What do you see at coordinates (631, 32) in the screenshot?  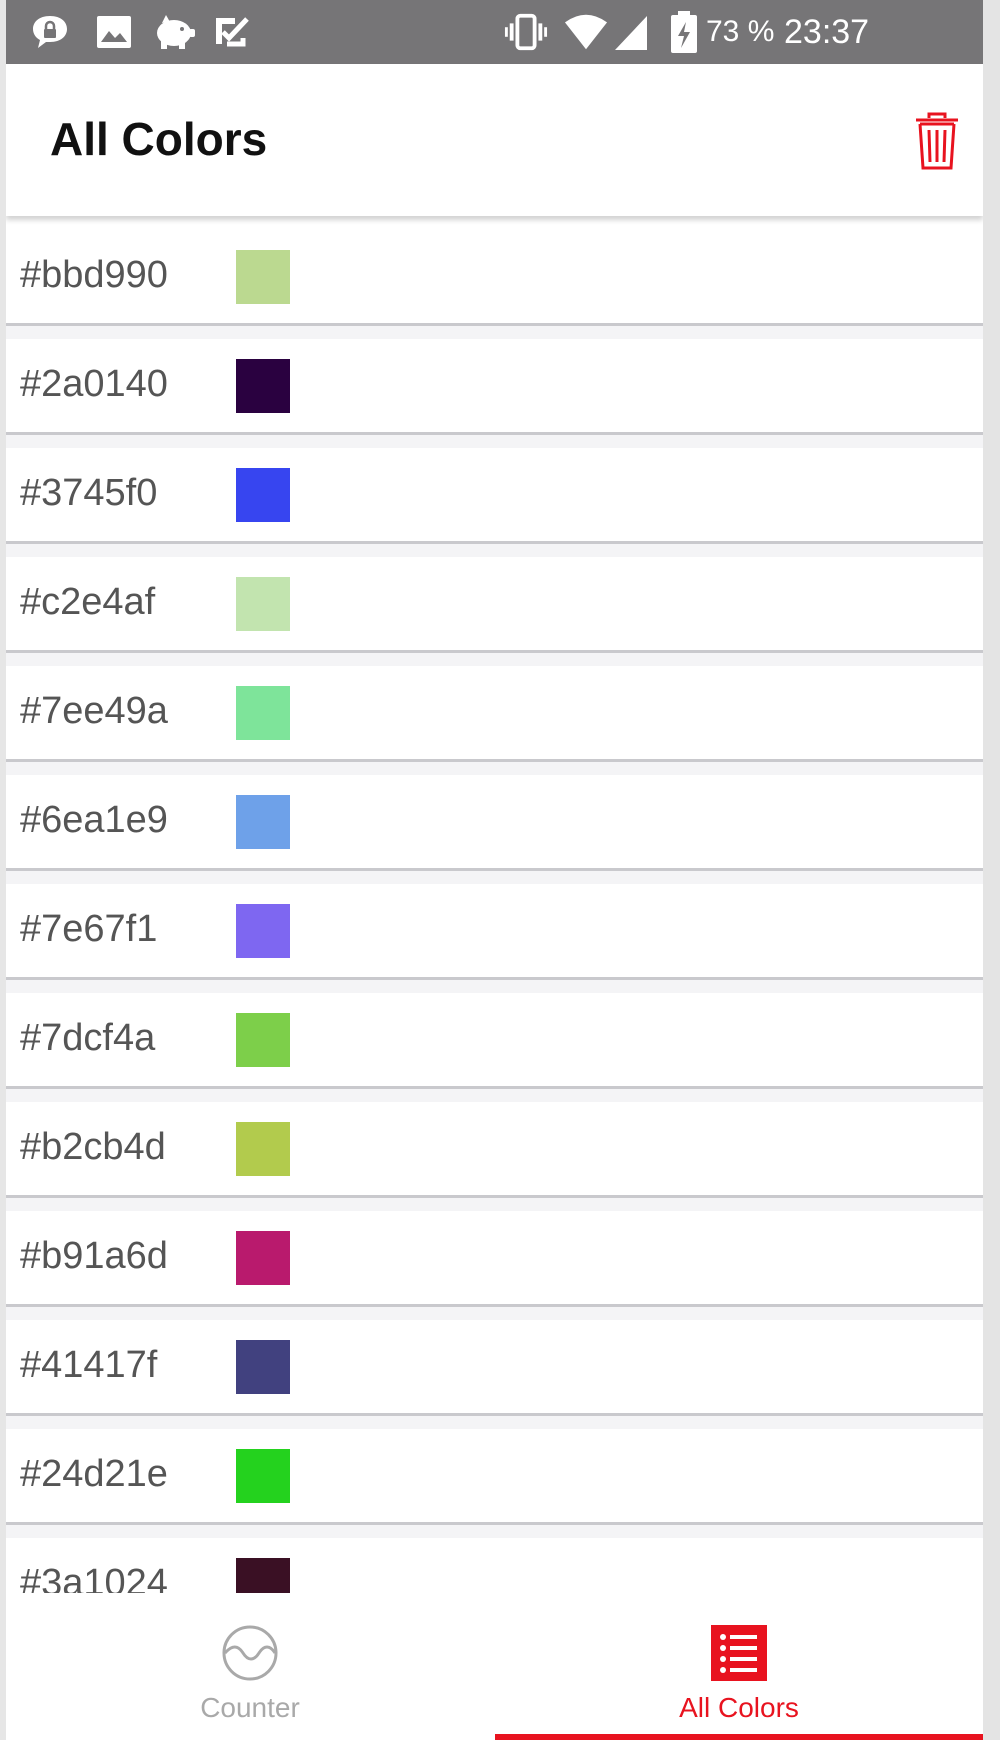 I see `signal-icon` at bounding box center [631, 32].